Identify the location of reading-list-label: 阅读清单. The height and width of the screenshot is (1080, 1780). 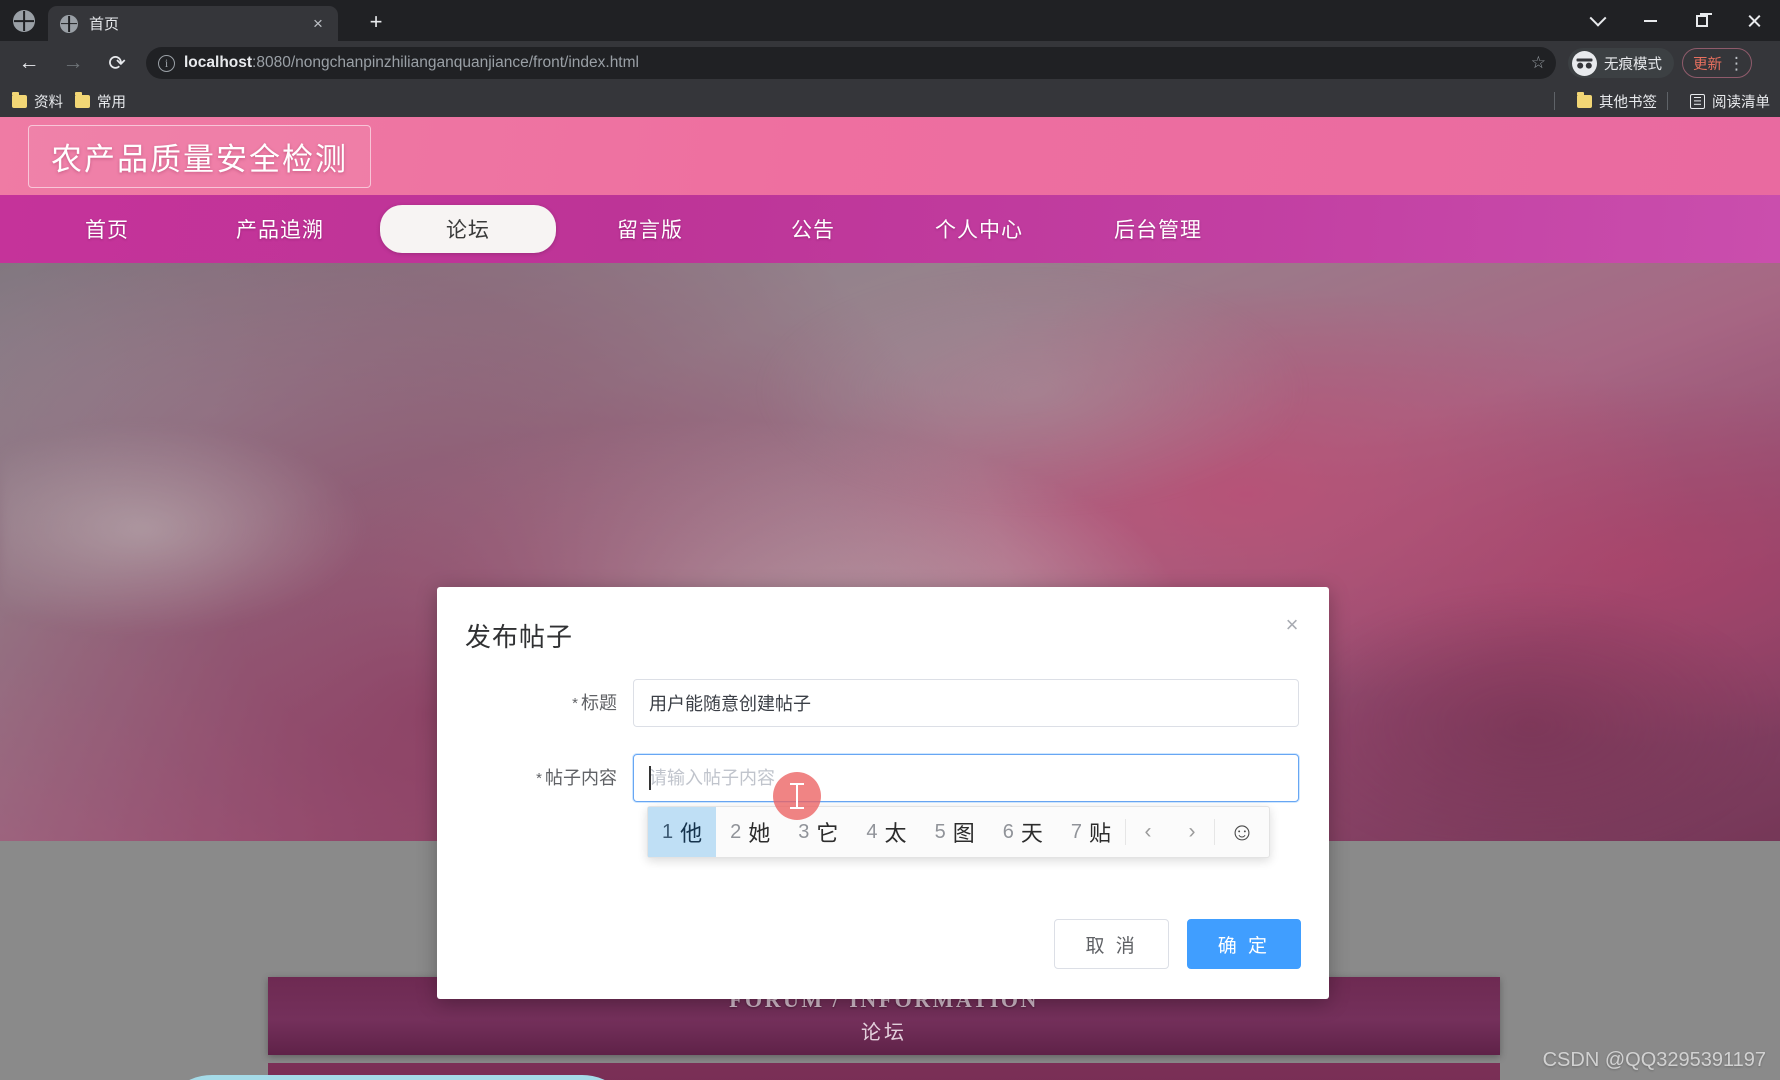
(1741, 102).